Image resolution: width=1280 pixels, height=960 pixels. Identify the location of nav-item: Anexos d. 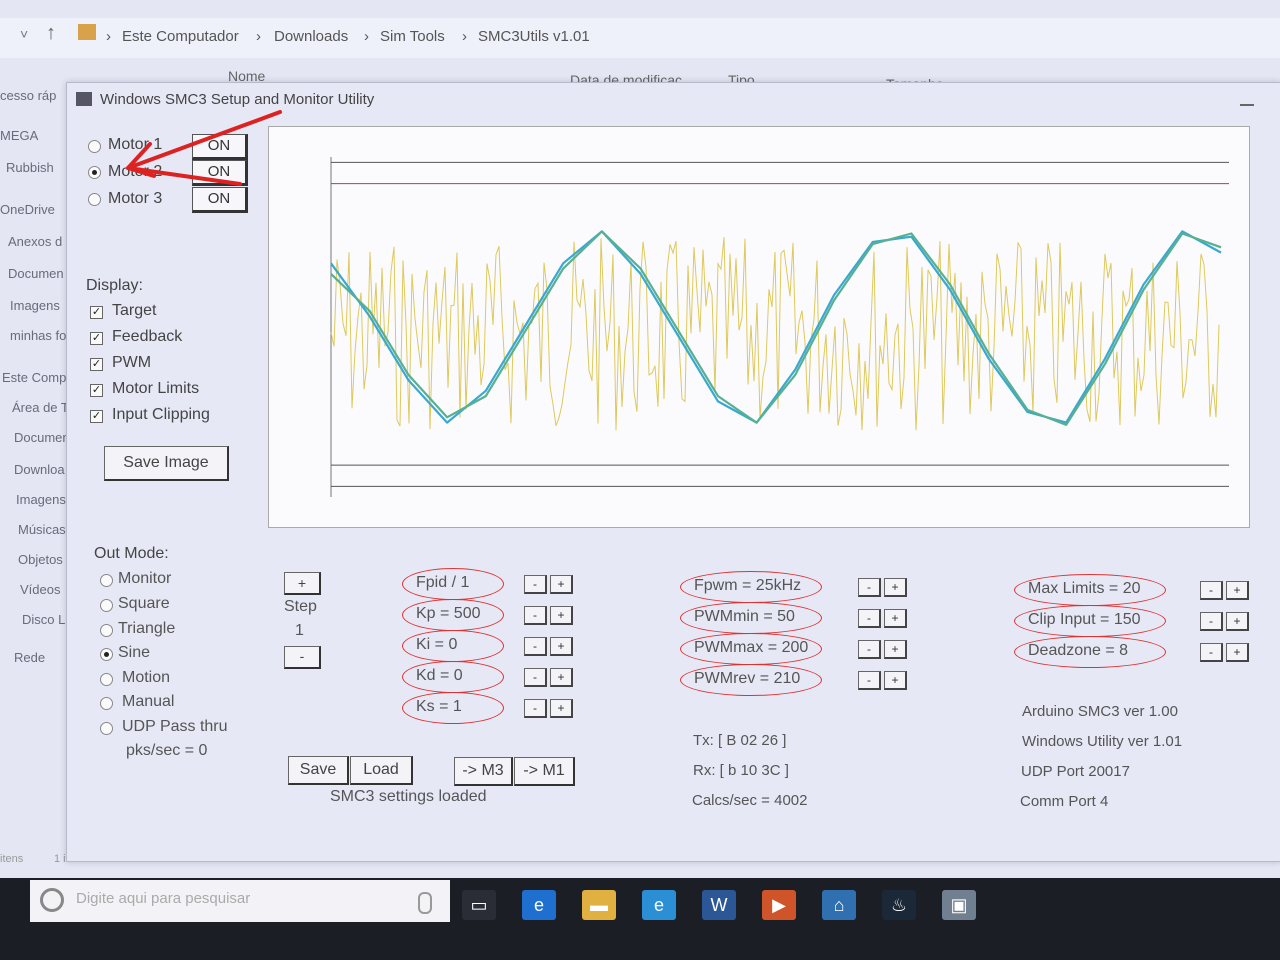
(35, 241).